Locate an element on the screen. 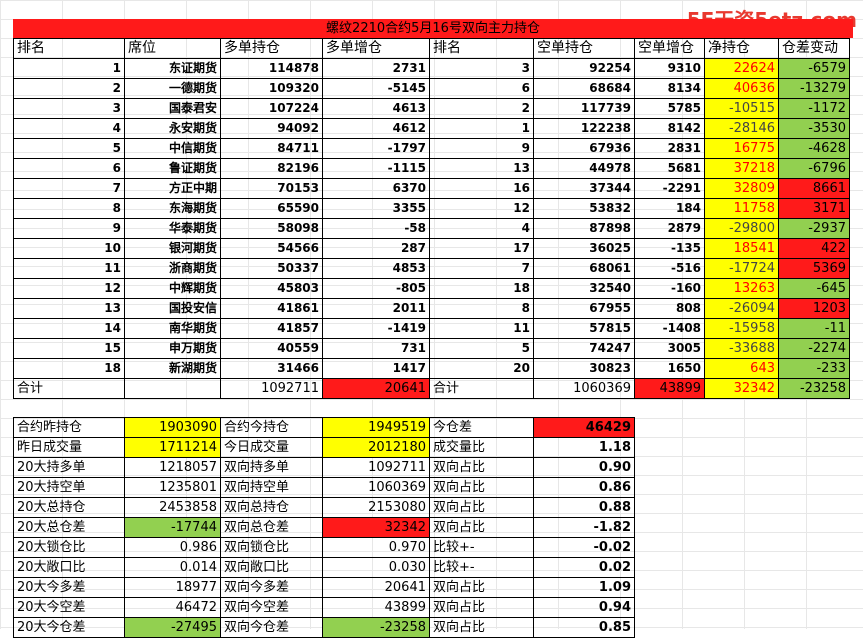 The width and height of the screenshot is (863, 638). short-change-cell: 5681 is located at coordinates (669, 168).